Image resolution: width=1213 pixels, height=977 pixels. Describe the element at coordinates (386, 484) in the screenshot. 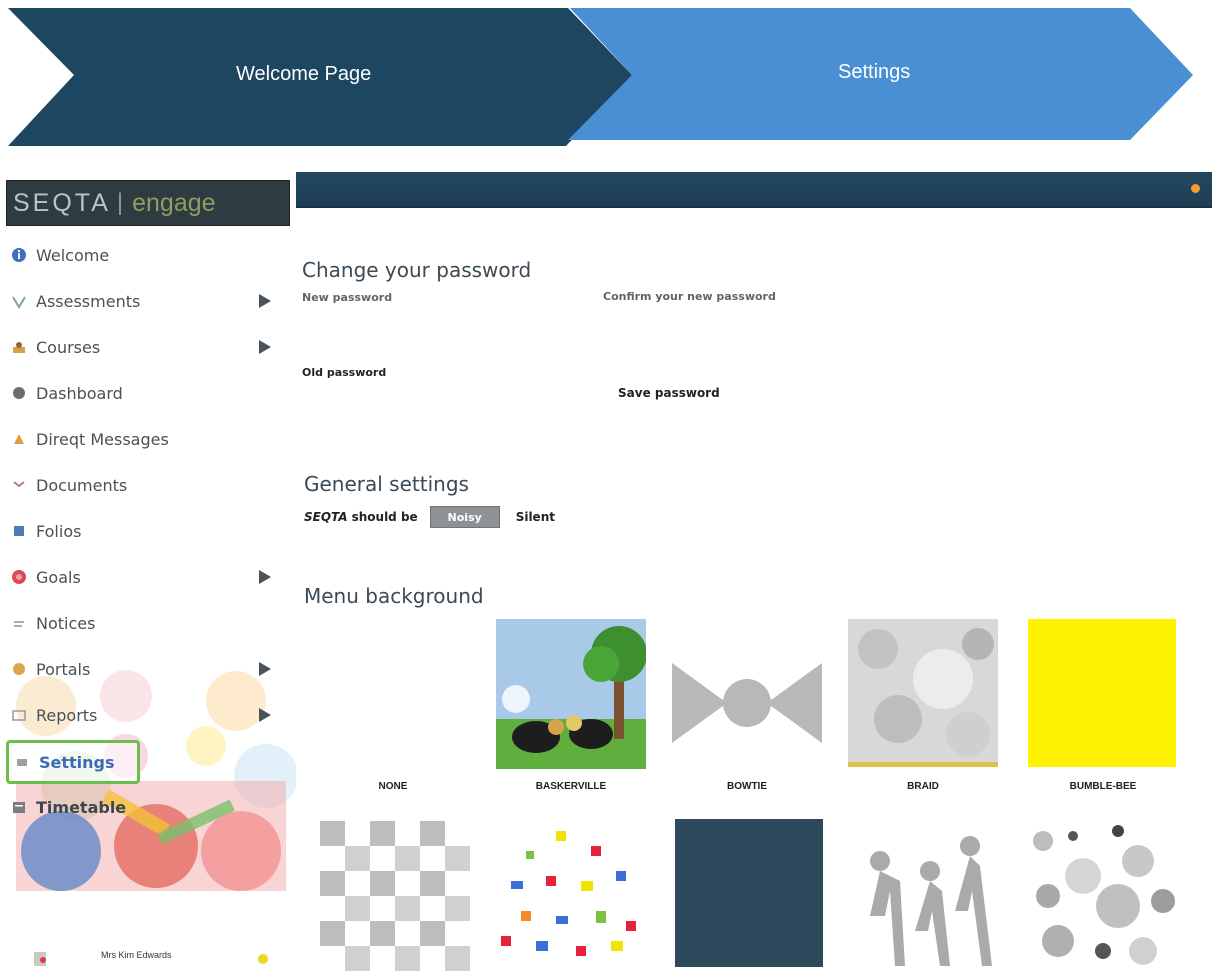

I see `general-settings-title: General settings` at that location.